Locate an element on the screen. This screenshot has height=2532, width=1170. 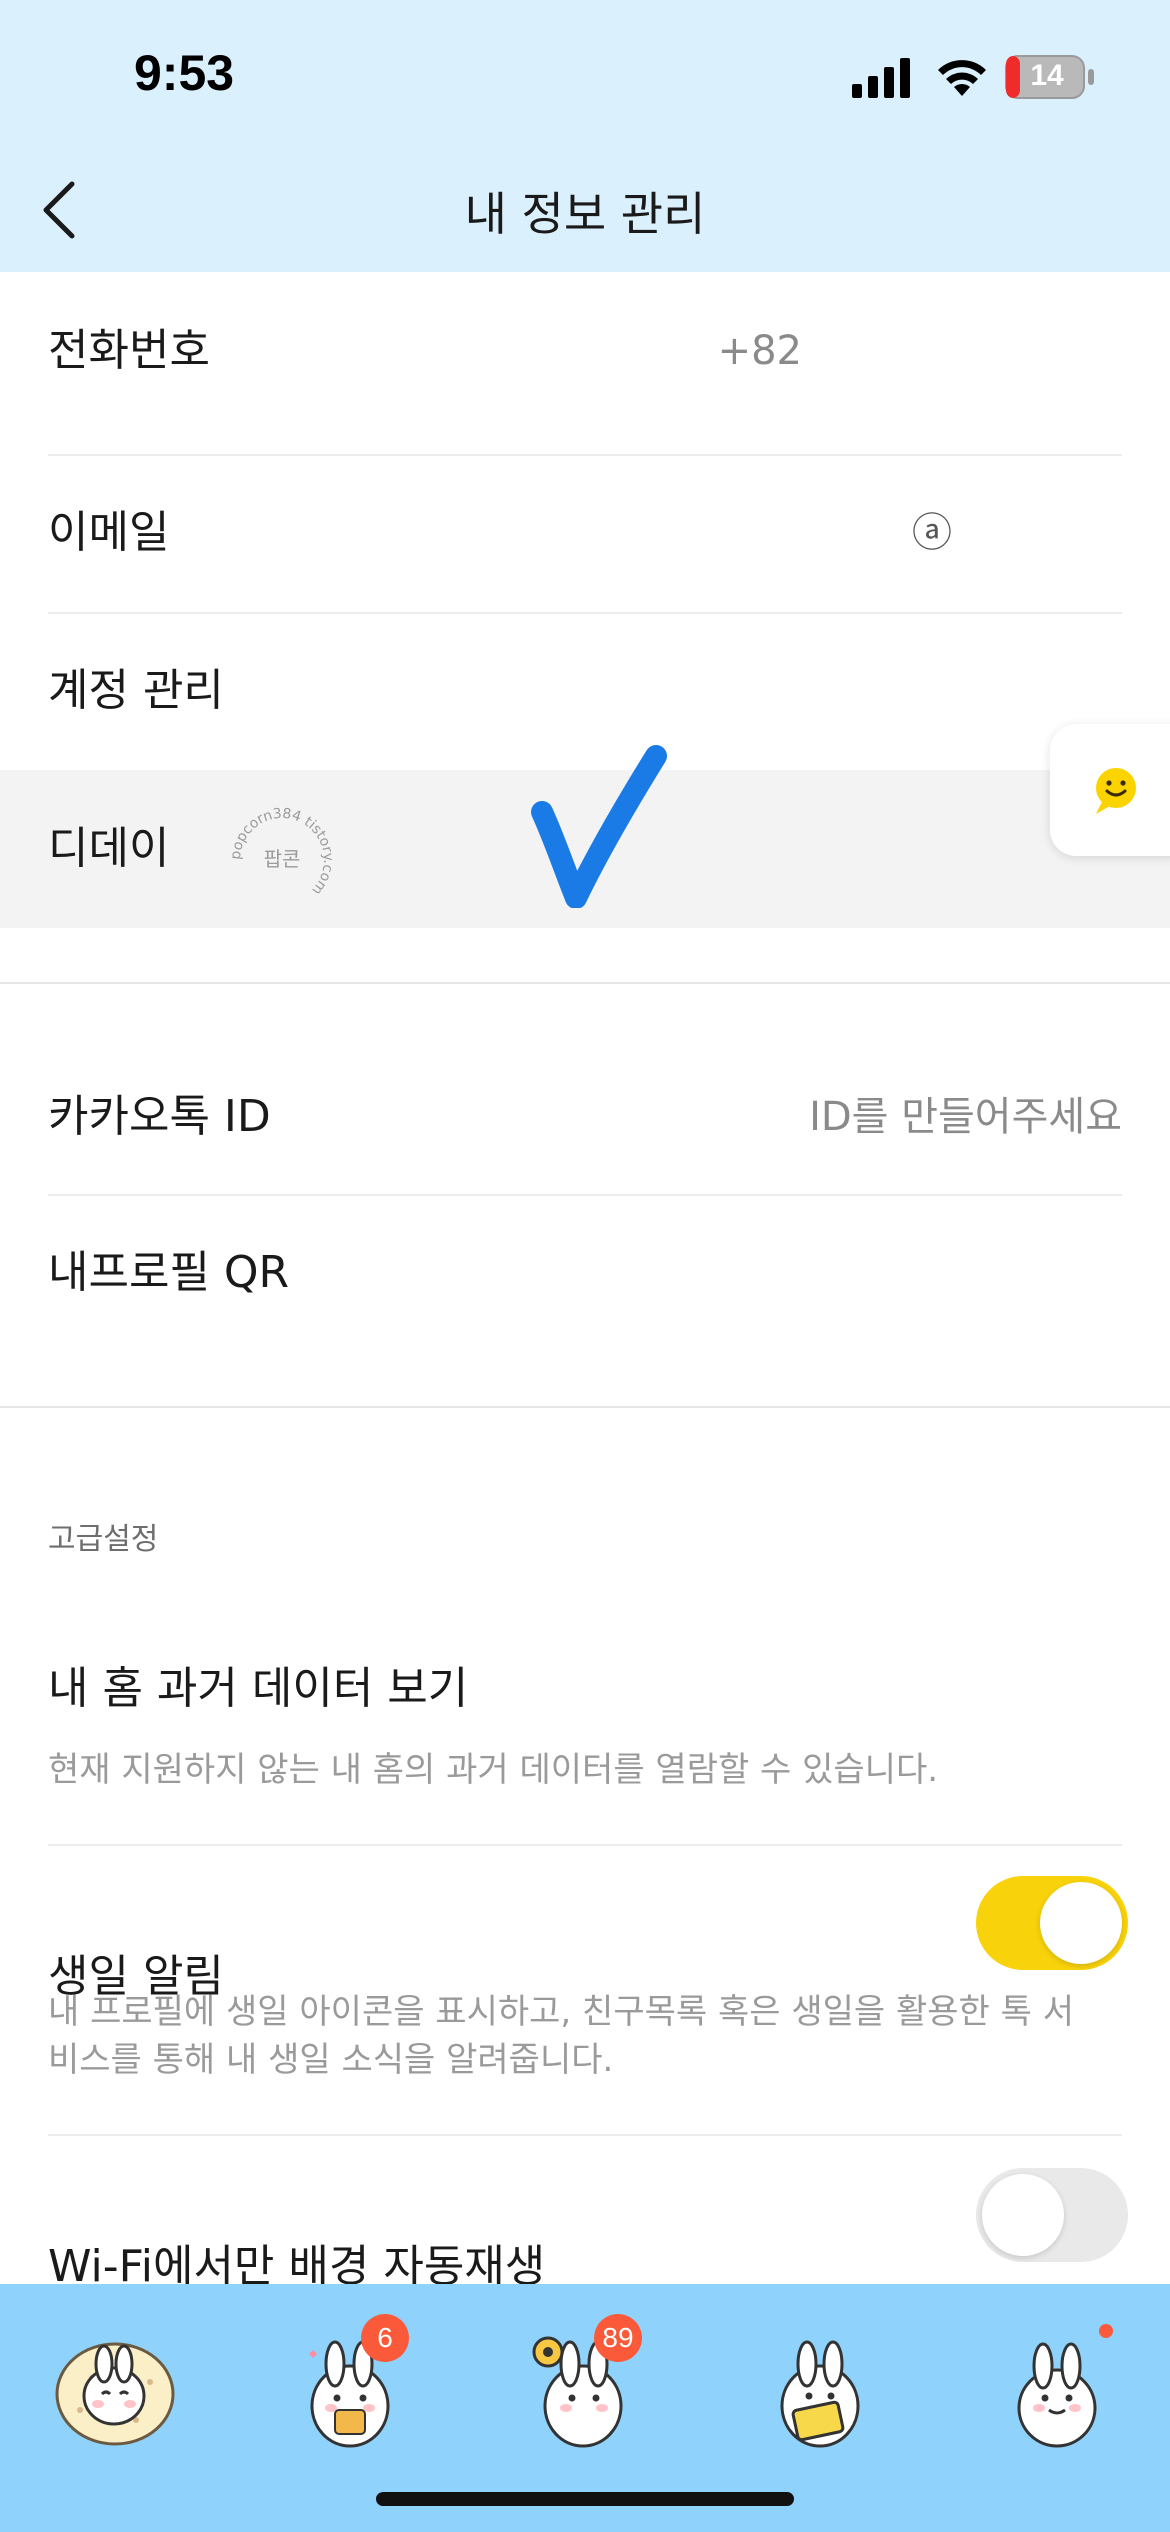
kakaotalk-id-value: ID를 만들어주세요 is located at coordinates (965, 1117).